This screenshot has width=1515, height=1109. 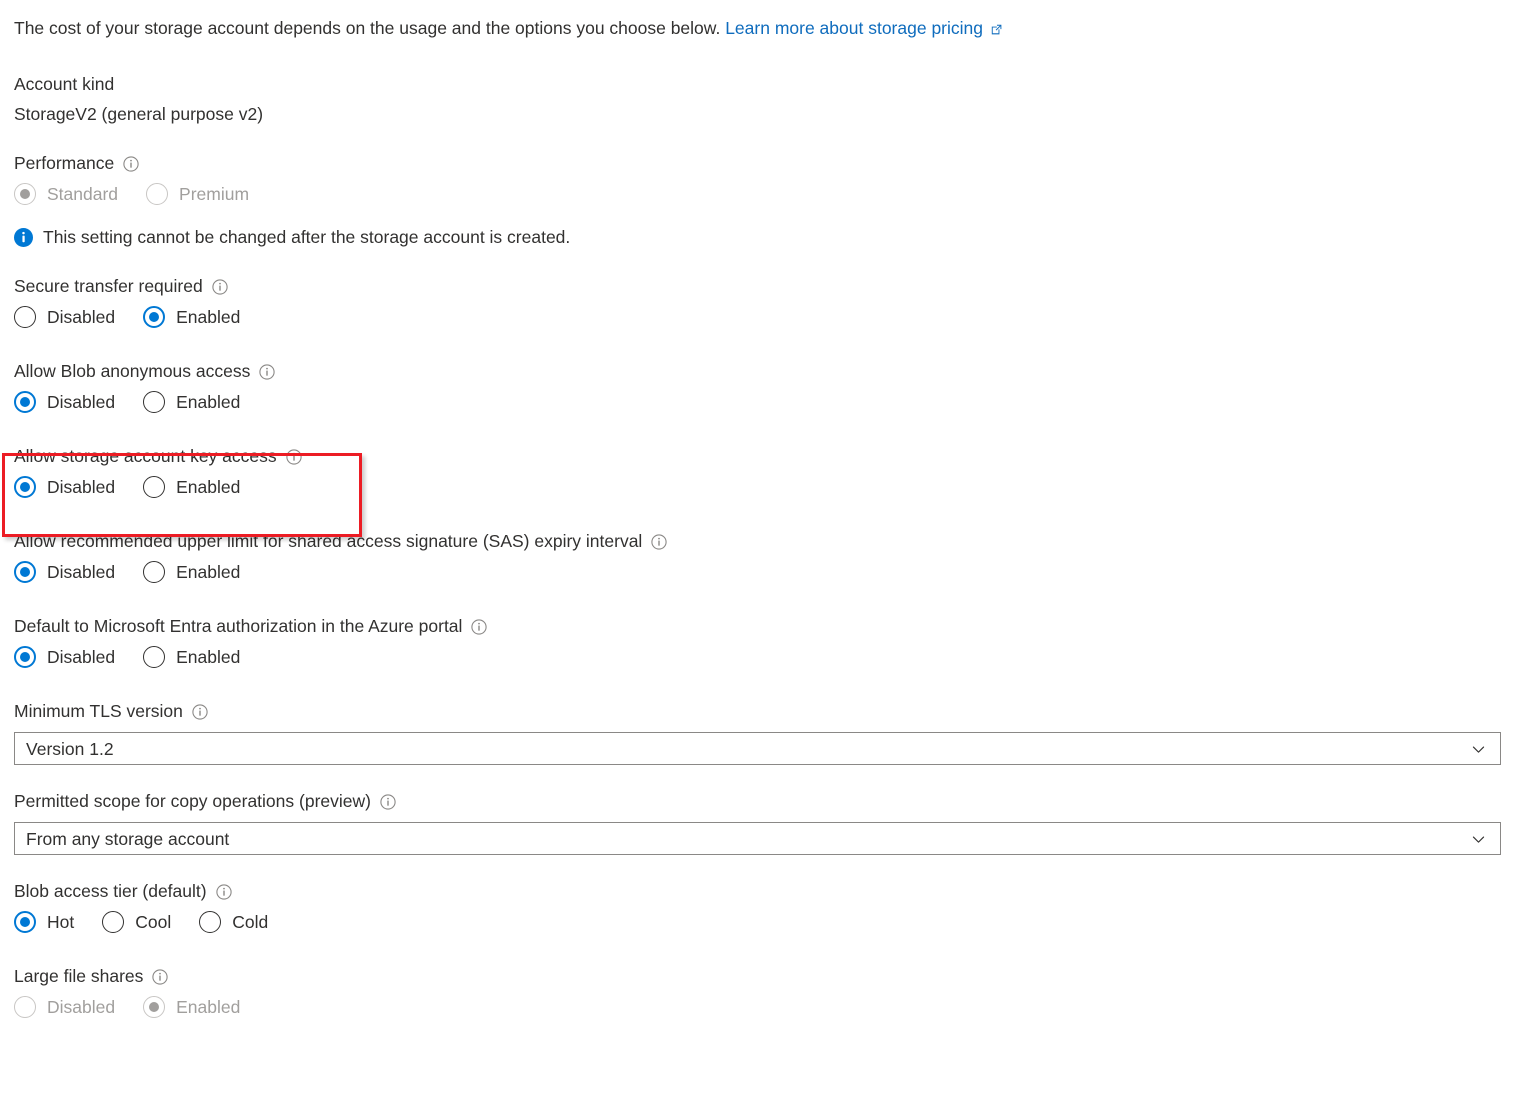 What do you see at coordinates (136, 922) in the screenshot?
I see `blob-access-tier-option-cool: Cool` at bounding box center [136, 922].